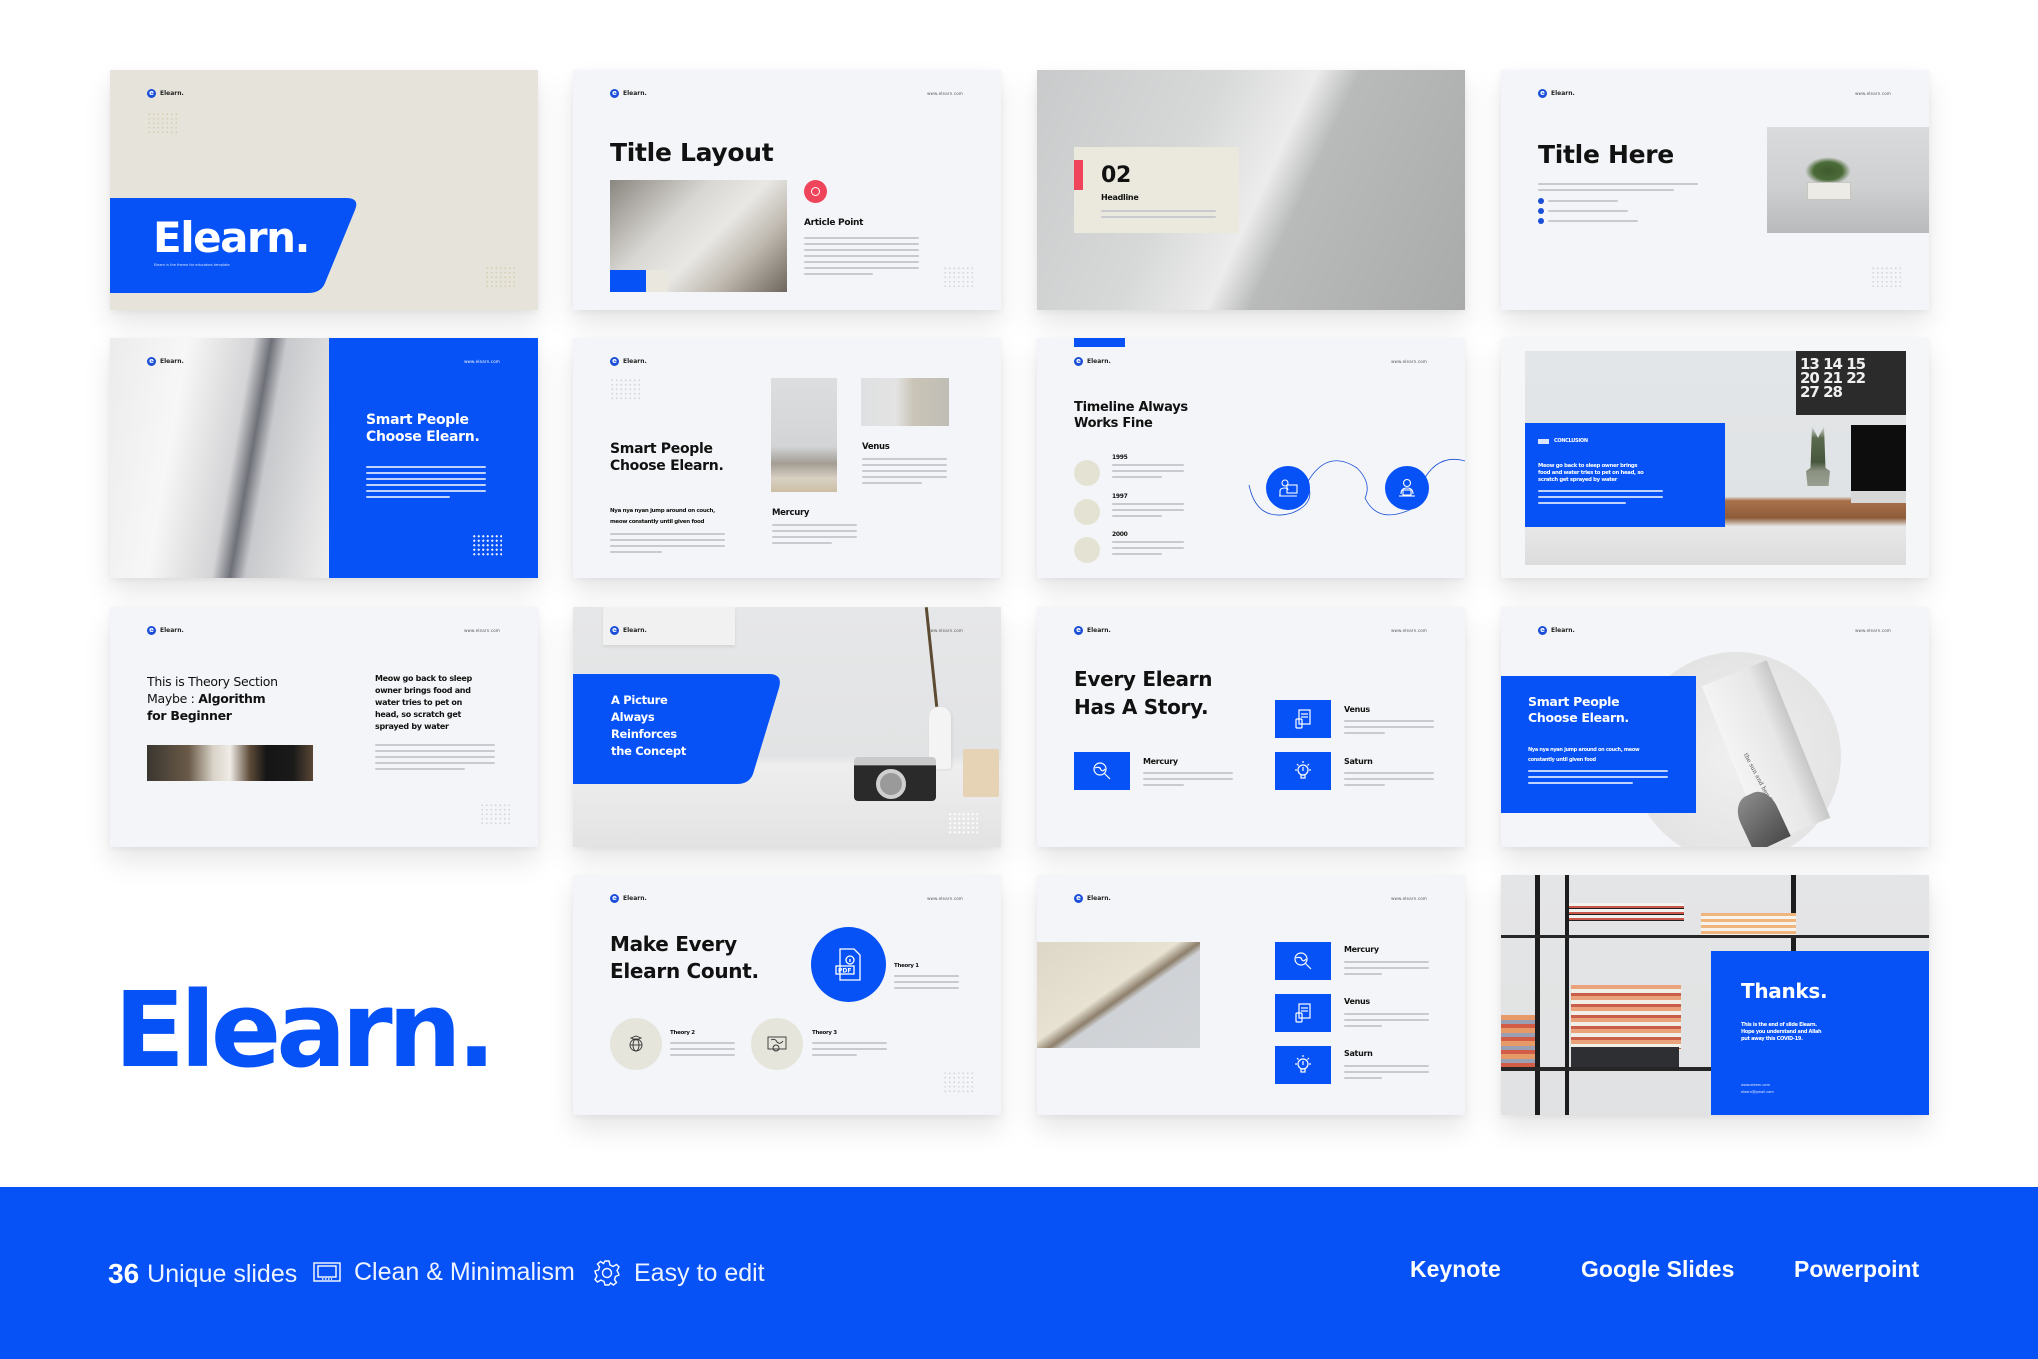 The height and width of the screenshot is (1359, 2038). Describe the element at coordinates (661, 449) in the screenshot. I see `gallery-title-line1: Smart People` at that location.